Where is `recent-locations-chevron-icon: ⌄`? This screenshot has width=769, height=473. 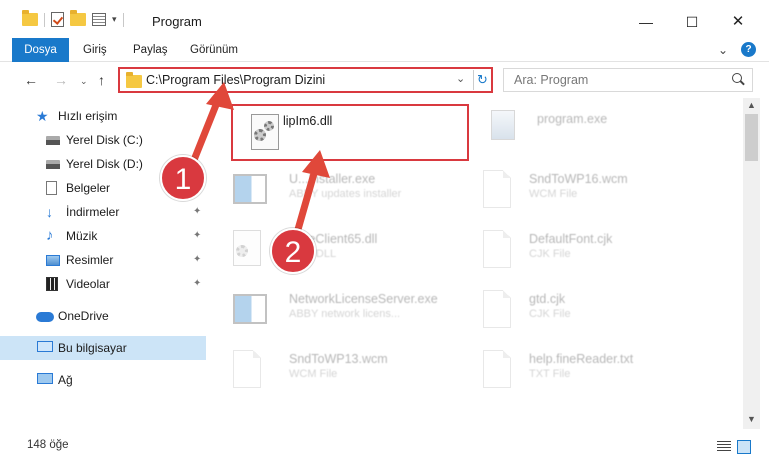
recent-locations-chevron-icon: ⌄ is located at coordinates (84, 81).